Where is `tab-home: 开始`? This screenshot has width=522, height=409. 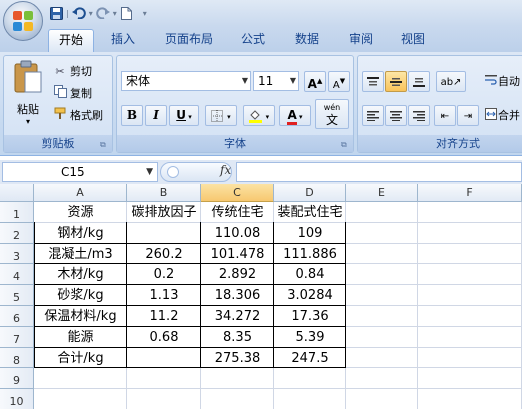
tab-home: 开始 is located at coordinates (71, 40).